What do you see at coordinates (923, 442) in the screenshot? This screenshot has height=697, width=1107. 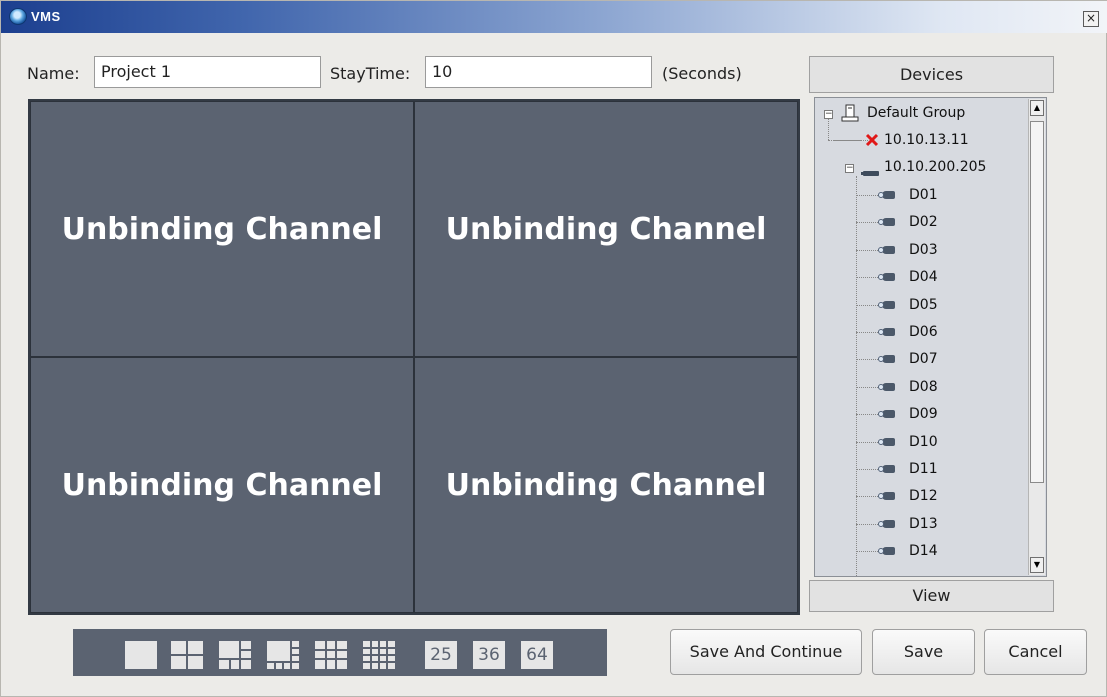 I see `tree-item-channel: D10` at bounding box center [923, 442].